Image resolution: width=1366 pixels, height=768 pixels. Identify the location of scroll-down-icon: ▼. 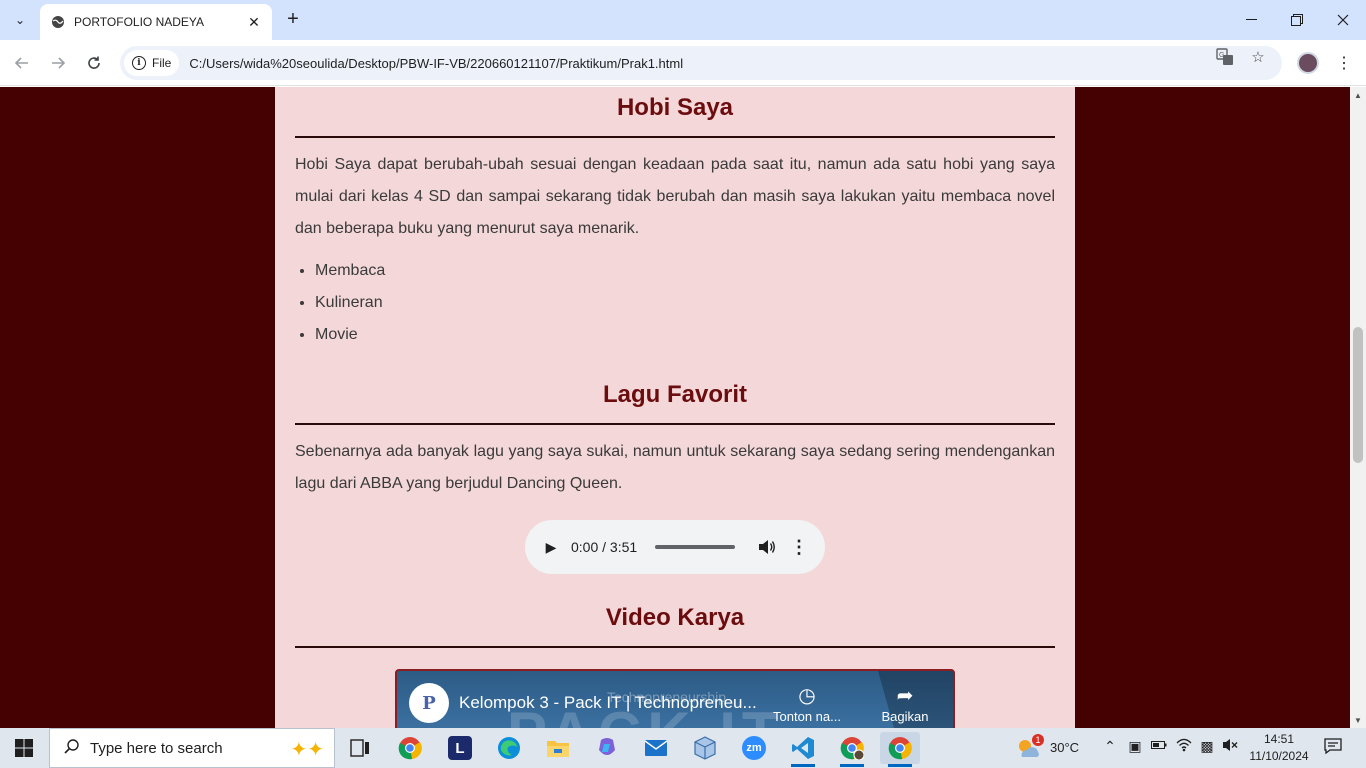
(1358, 720).